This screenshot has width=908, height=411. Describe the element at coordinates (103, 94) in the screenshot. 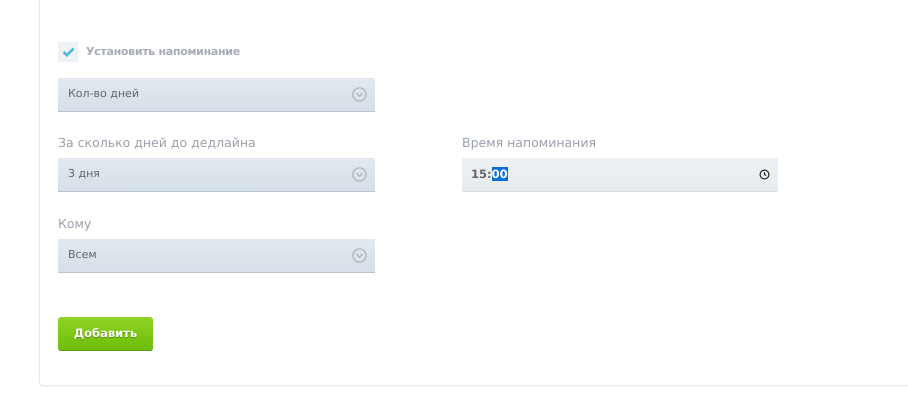

I see `select-value: Кол-во дней` at that location.